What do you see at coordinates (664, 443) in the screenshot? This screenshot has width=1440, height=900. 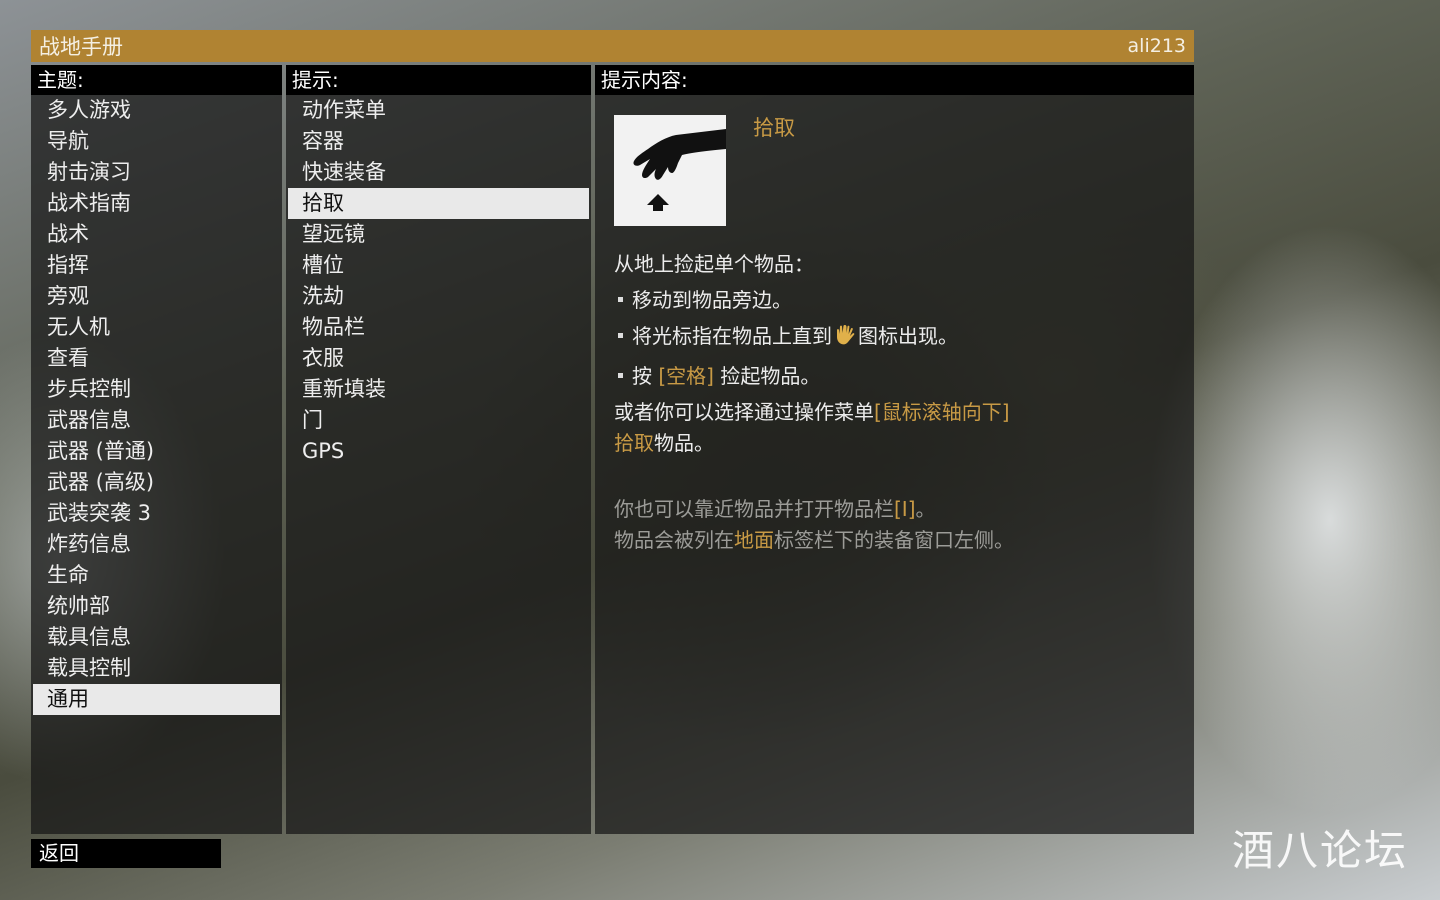 I see `content-line: 拾取物品。` at bounding box center [664, 443].